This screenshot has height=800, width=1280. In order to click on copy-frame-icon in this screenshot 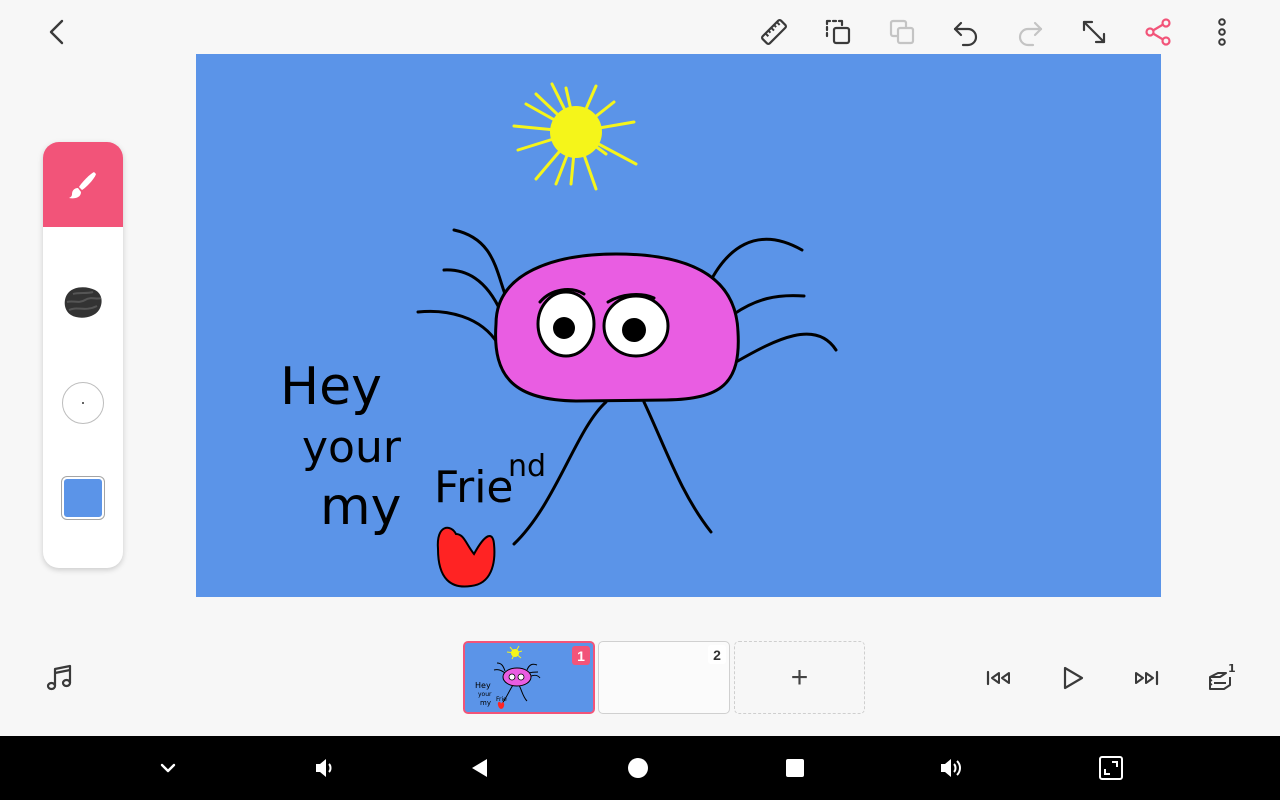, I will do `click(838, 32)`.